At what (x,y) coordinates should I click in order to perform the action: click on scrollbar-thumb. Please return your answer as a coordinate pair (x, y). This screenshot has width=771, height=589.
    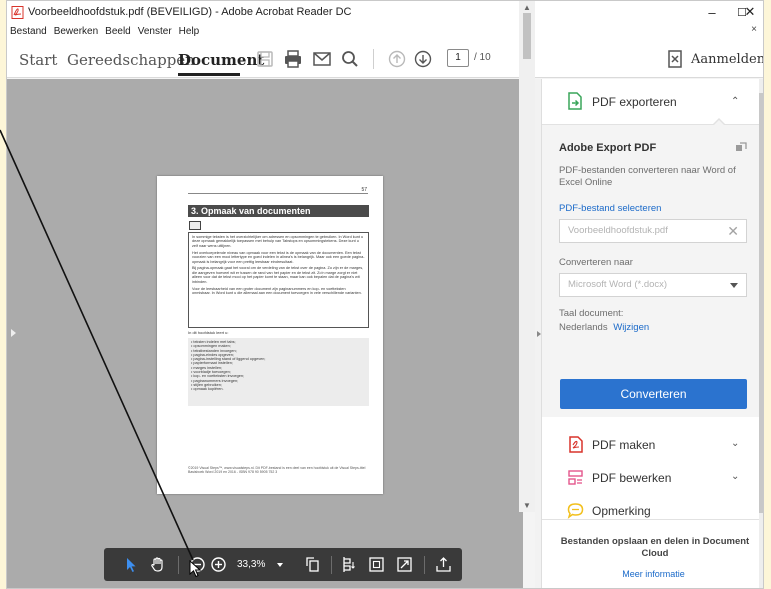
    Looking at the image, I should click on (527, 36).